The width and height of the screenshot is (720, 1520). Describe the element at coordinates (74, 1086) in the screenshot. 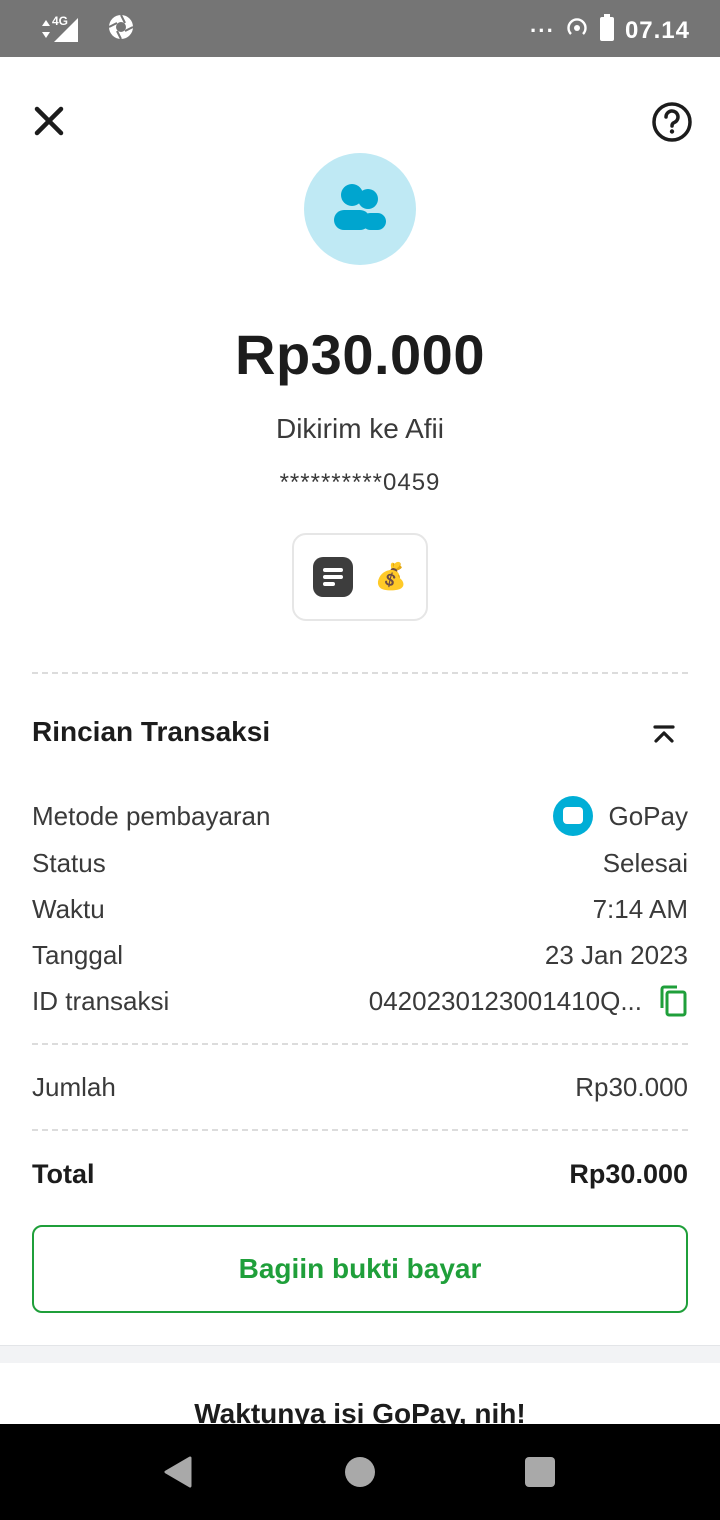

I see `amount-label: Jumlah` at that location.